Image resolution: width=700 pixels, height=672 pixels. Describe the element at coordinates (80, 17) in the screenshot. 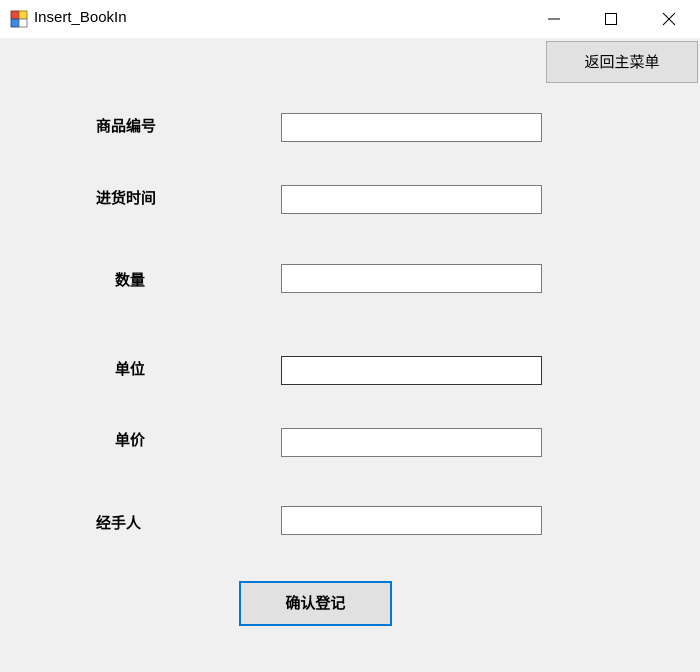

I see `window-title: Insert_BookIn` at that location.